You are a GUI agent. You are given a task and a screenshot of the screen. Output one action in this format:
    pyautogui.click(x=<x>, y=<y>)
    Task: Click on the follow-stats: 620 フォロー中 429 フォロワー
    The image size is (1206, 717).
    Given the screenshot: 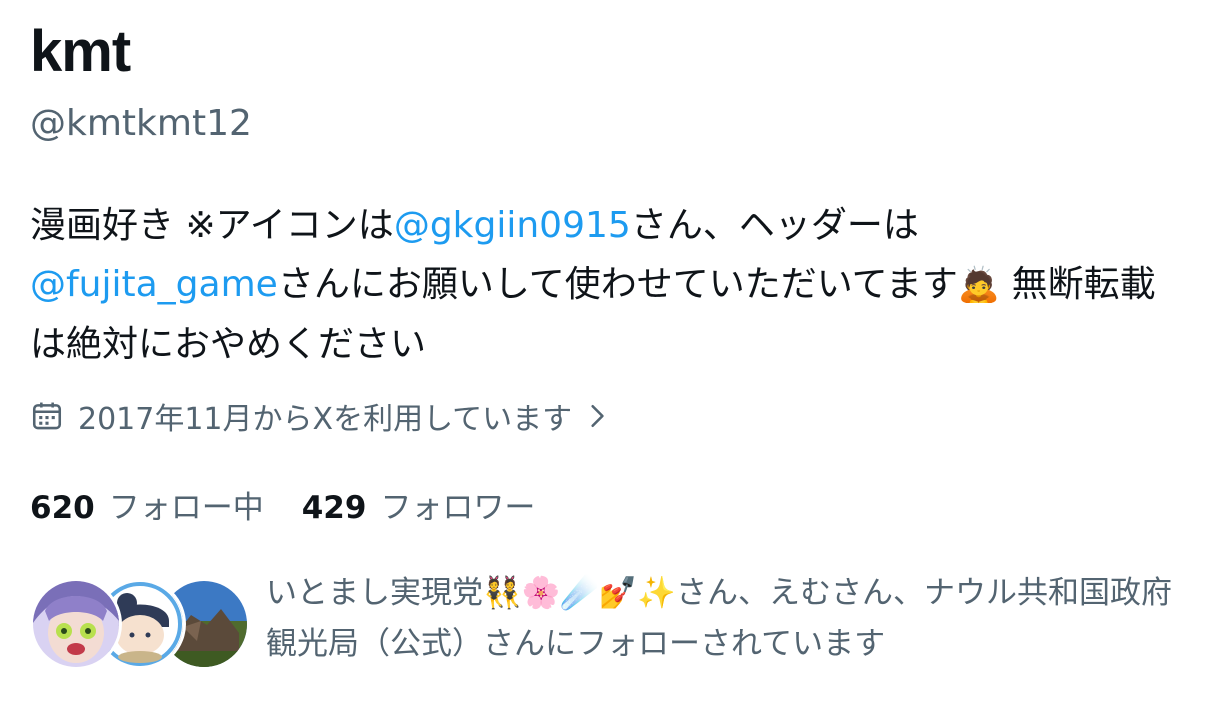 What is the action you would take?
    pyautogui.click(x=301, y=504)
    